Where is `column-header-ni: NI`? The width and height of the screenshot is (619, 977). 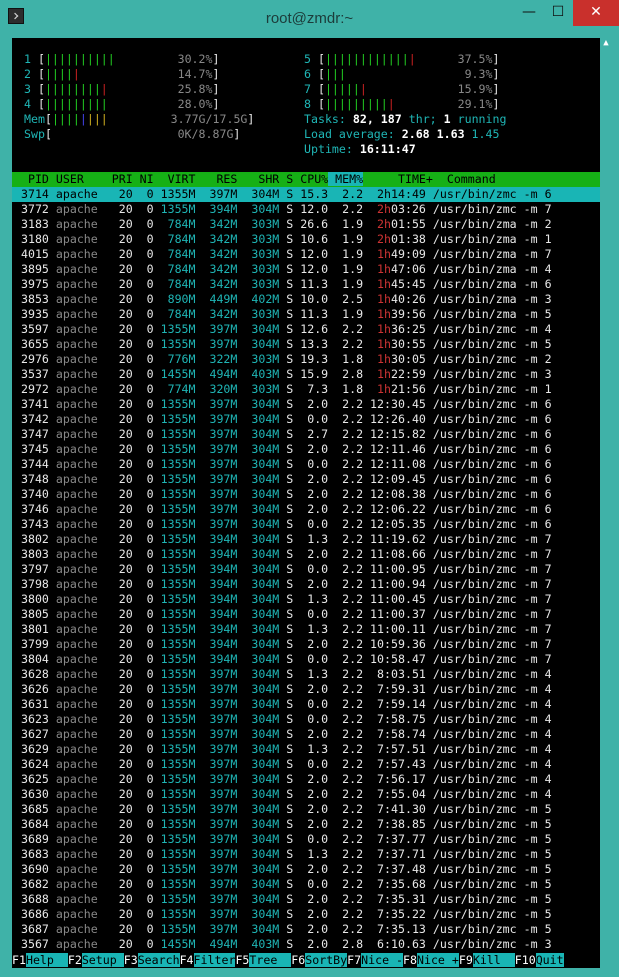 column-header-ni: NI is located at coordinates (143, 179).